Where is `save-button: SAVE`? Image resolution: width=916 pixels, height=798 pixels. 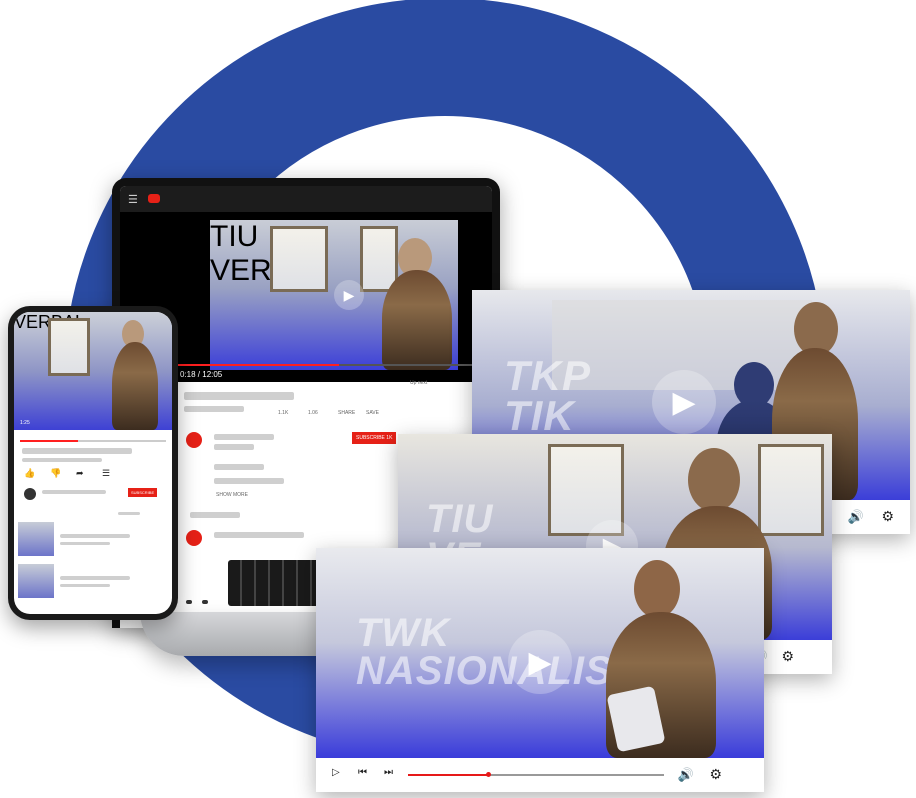
save-button: SAVE is located at coordinates (372, 413).